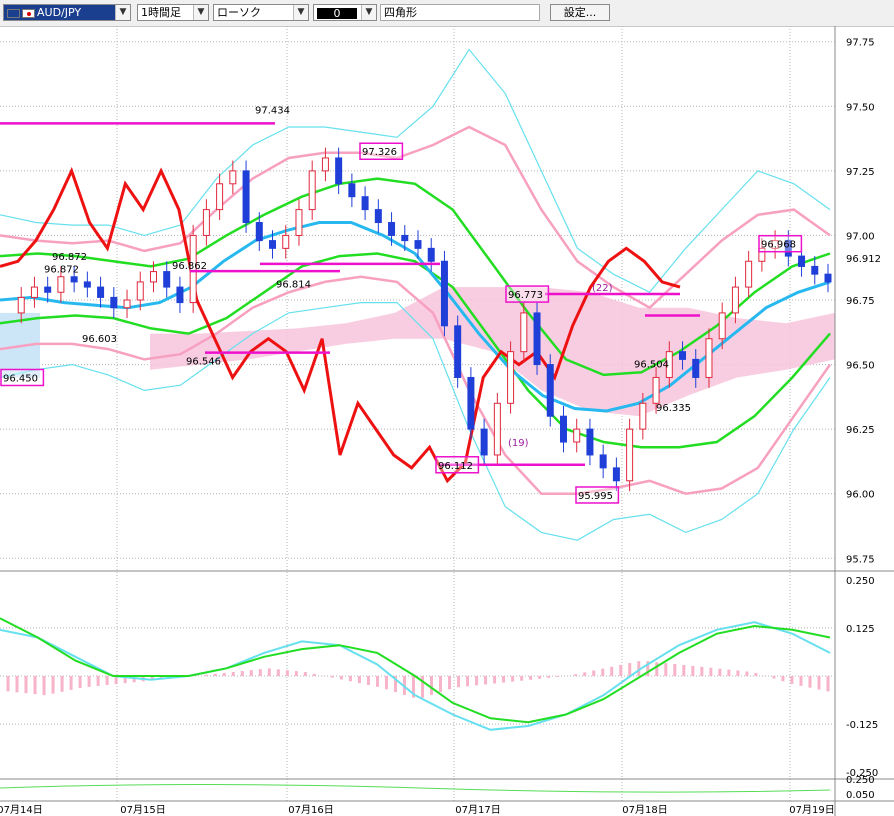 Image resolution: width=894 pixels, height=816 pixels. Describe the element at coordinates (59, 12) in the screenshot. I see `symbol-label: AUD/JPY` at that location.